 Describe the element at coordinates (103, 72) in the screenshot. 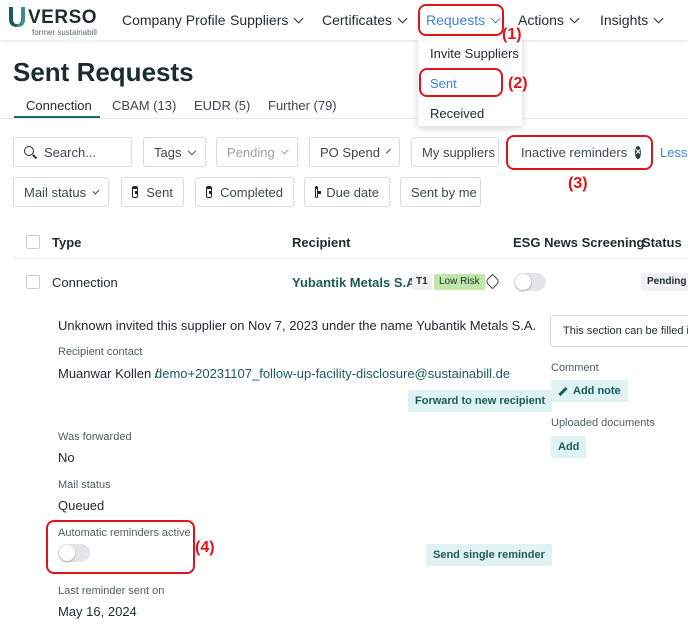

I see `page-title: Sent Requests` at that location.